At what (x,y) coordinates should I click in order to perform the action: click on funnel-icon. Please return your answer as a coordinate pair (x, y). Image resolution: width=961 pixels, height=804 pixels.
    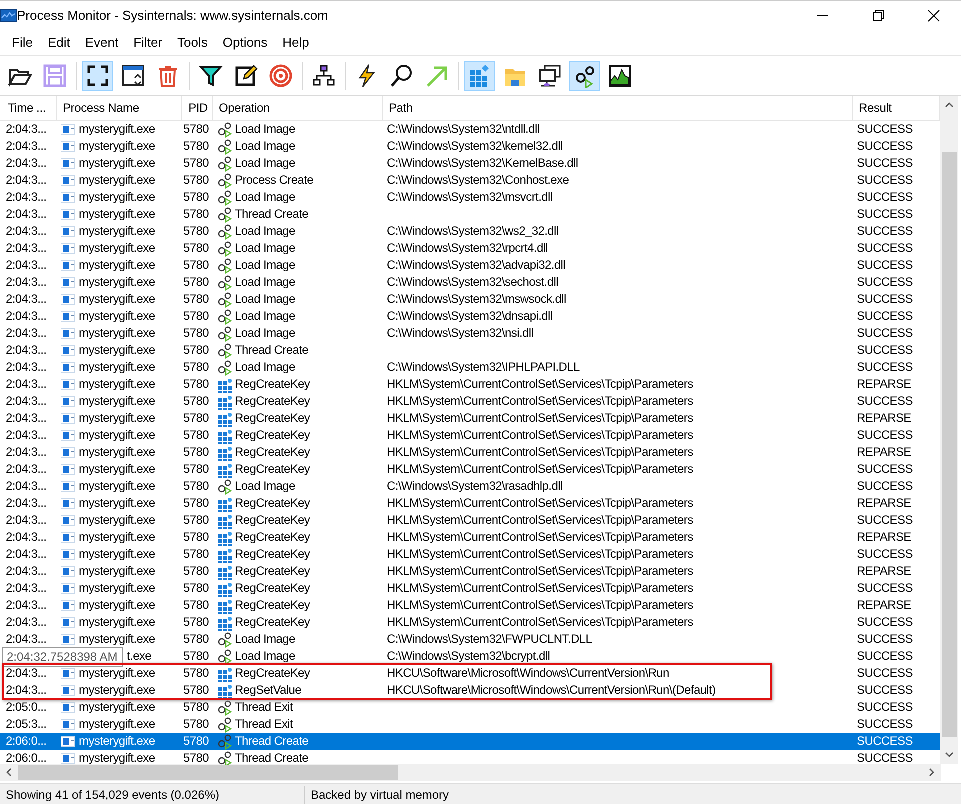
    Looking at the image, I should click on (210, 76).